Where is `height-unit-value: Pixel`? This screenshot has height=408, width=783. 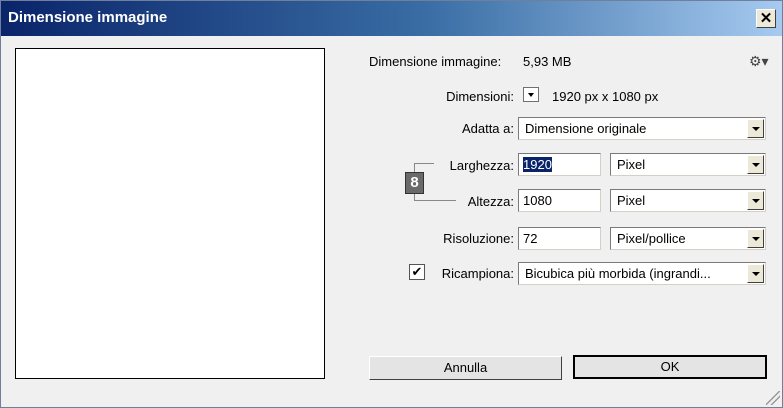
height-unit-value: Pixel is located at coordinates (631, 200).